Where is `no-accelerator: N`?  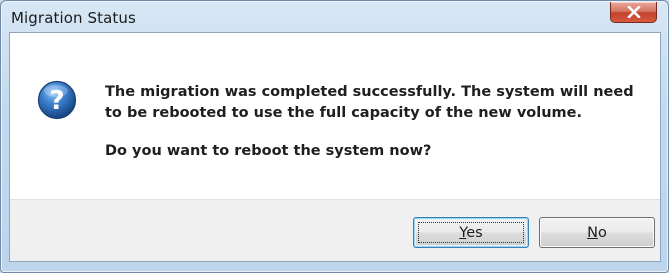
no-accelerator: N is located at coordinates (592, 232).